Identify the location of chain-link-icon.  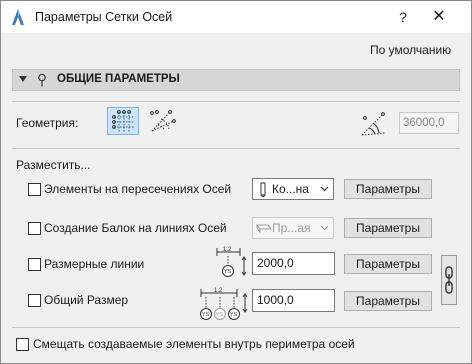
(449, 280).